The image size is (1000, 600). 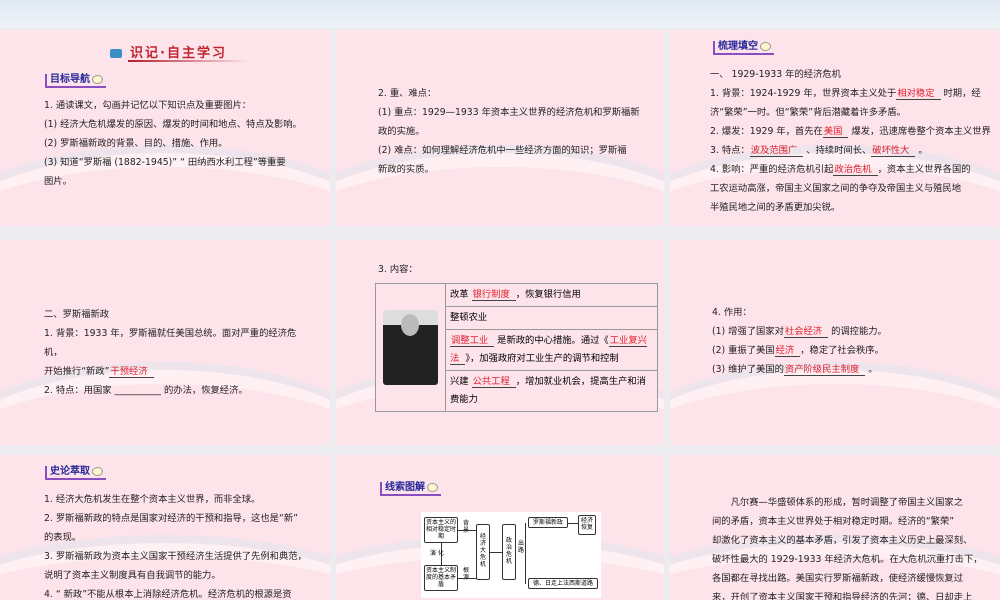 What do you see at coordinates (838, 578) in the screenshot?
I see `text-segment: 各国都在寻找出路。美国实行罗斯福新政，使经济缓慢恢复过` at bounding box center [838, 578].